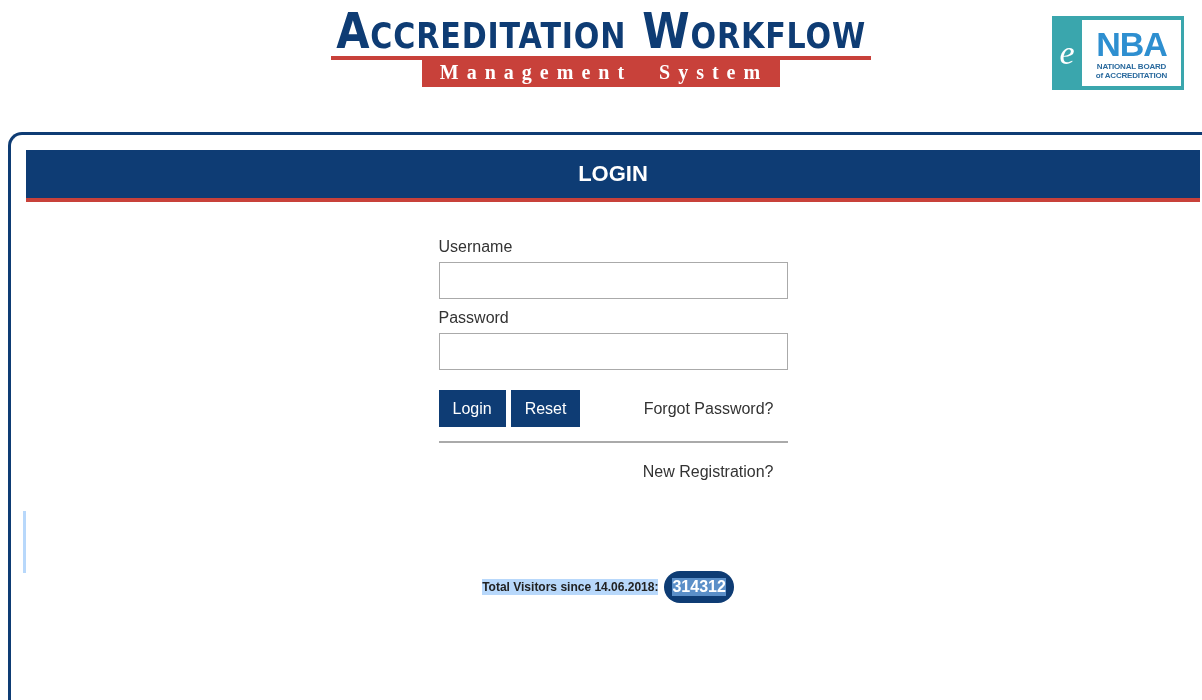  Describe the element at coordinates (1131, 66) in the screenshot. I see `badge-line: NATIONAL BOARD` at that location.